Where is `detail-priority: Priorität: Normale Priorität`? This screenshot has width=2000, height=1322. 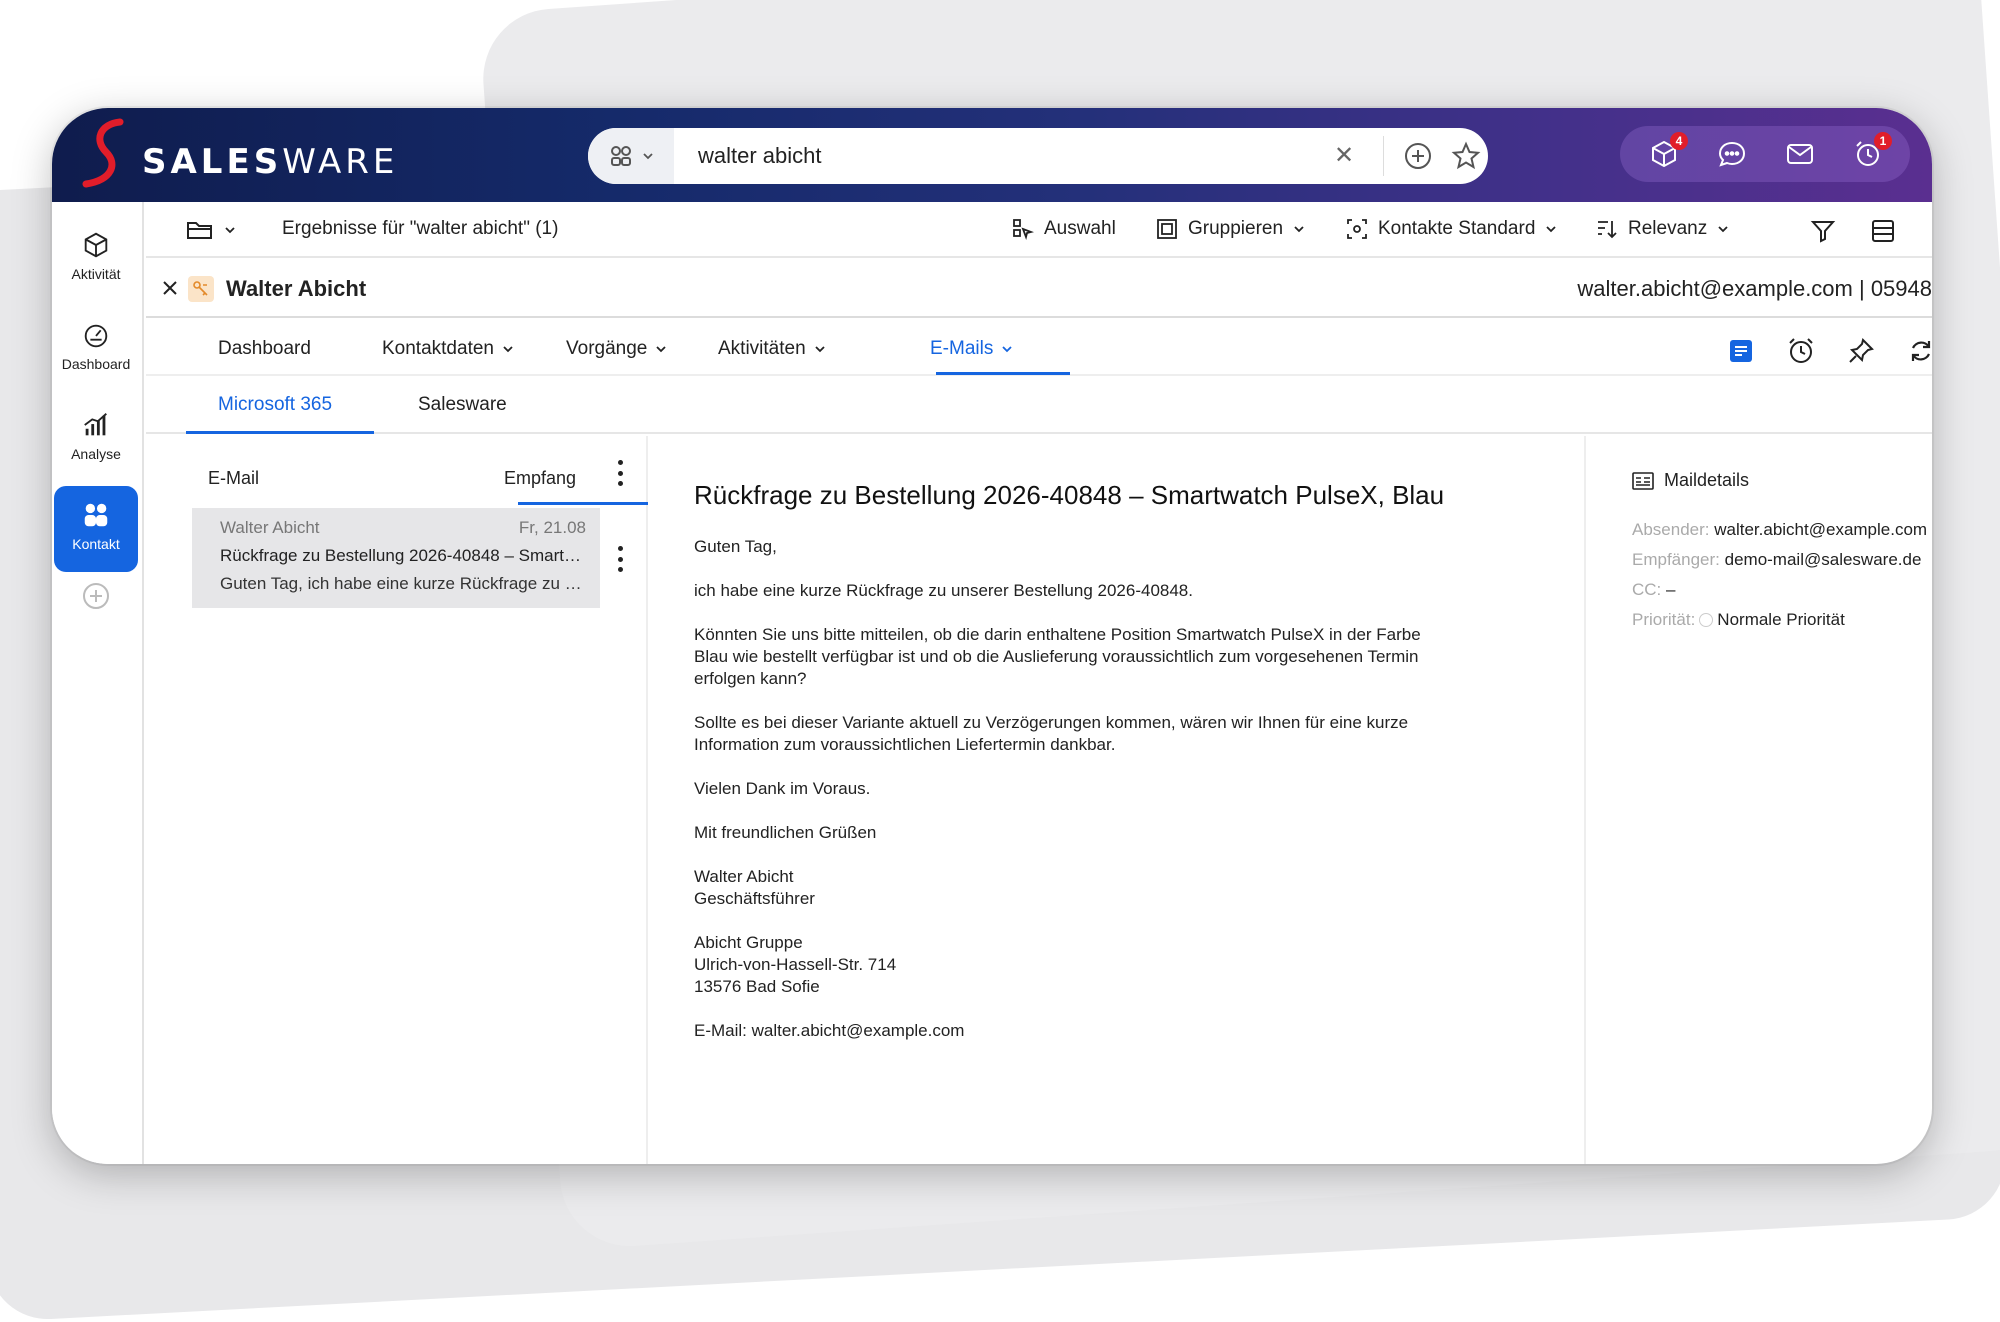 detail-priority: Priorität: Normale Priorität is located at coordinates (1738, 620).